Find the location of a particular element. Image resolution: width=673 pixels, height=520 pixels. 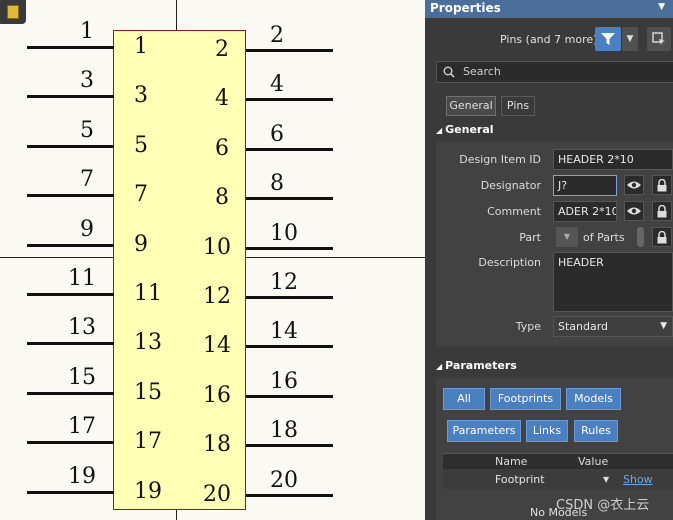

design-item-id-label: Design Item ID is located at coordinates (500, 159).